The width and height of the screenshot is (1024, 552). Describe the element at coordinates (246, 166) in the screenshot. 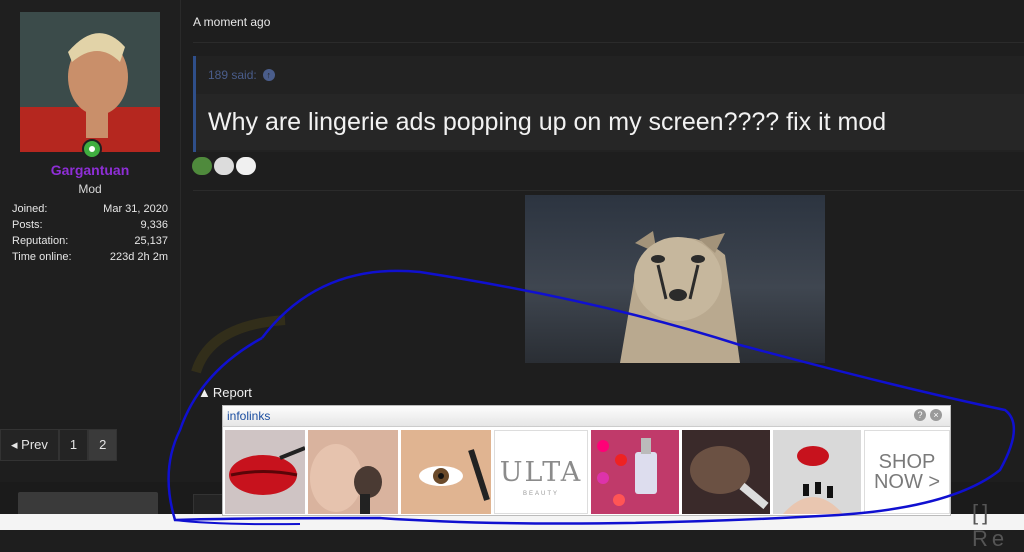

I see `eyes-emoji-icon` at that location.